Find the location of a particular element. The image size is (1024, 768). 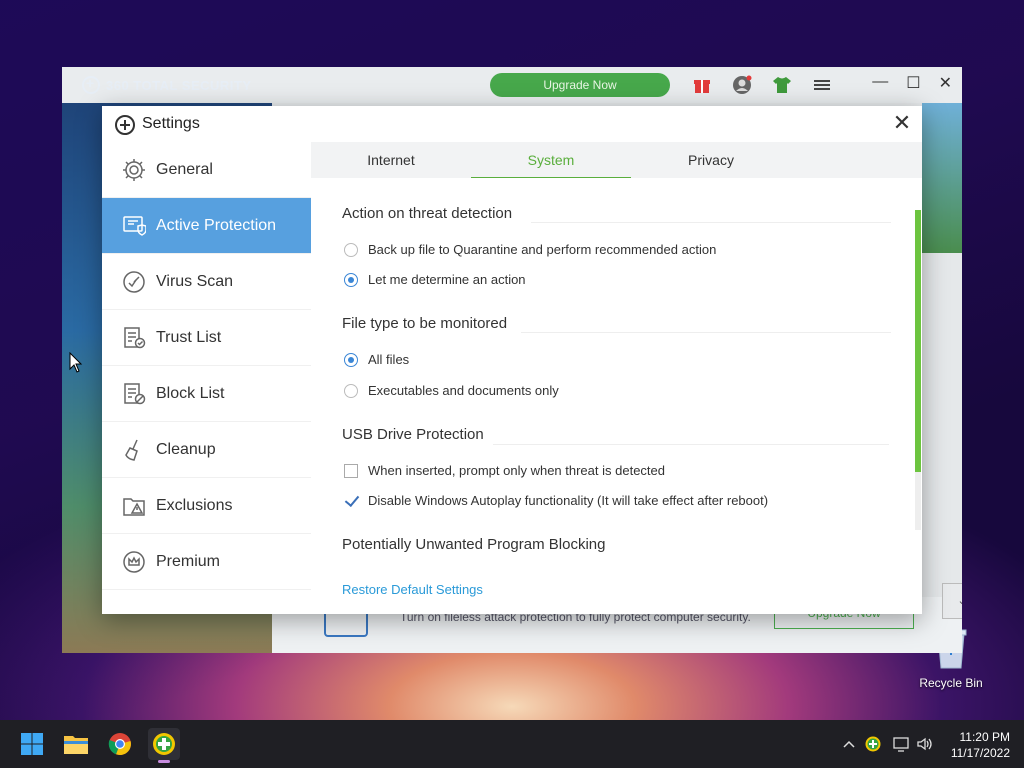

app-logo: 360 TOTAL SECURITY is located at coordinates (167, 85).